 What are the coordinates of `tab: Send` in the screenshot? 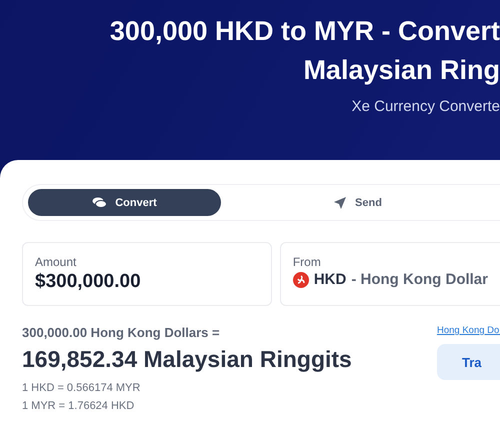 It's located at (357, 202).